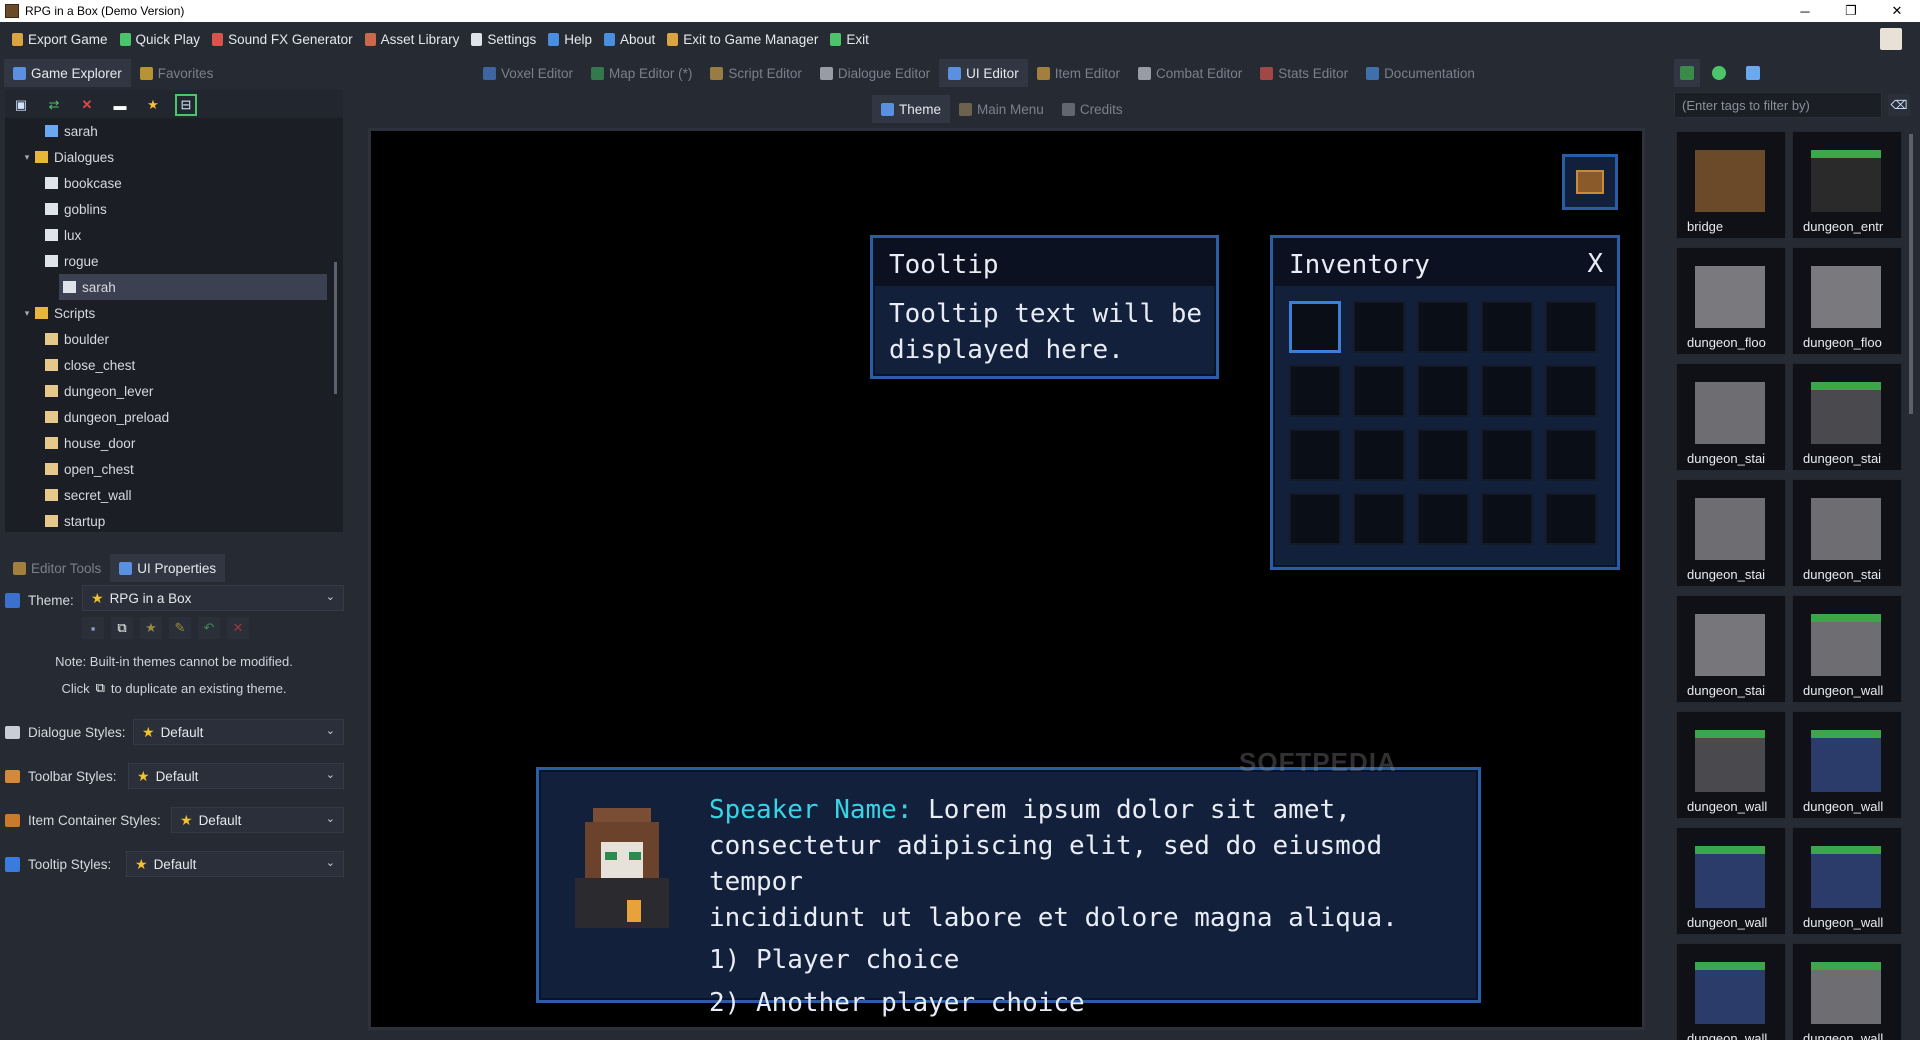  What do you see at coordinates (67, 73) in the screenshot?
I see `tab-game-explorer: Game Explorer` at bounding box center [67, 73].